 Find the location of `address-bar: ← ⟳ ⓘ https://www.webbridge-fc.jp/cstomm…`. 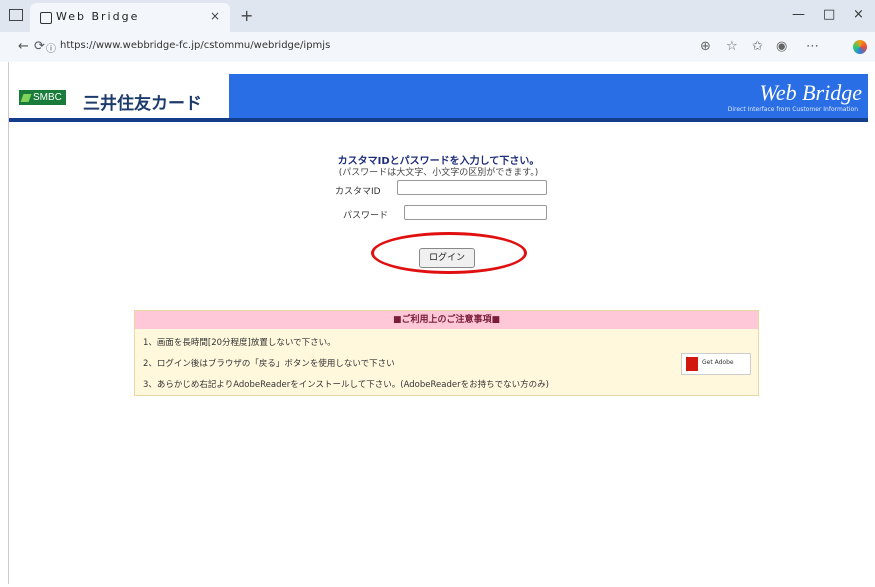

address-bar: ← ⟳ ⓘ https://www.webbridge-fc.jp/cstomm… is located at coordinates (437, 47).